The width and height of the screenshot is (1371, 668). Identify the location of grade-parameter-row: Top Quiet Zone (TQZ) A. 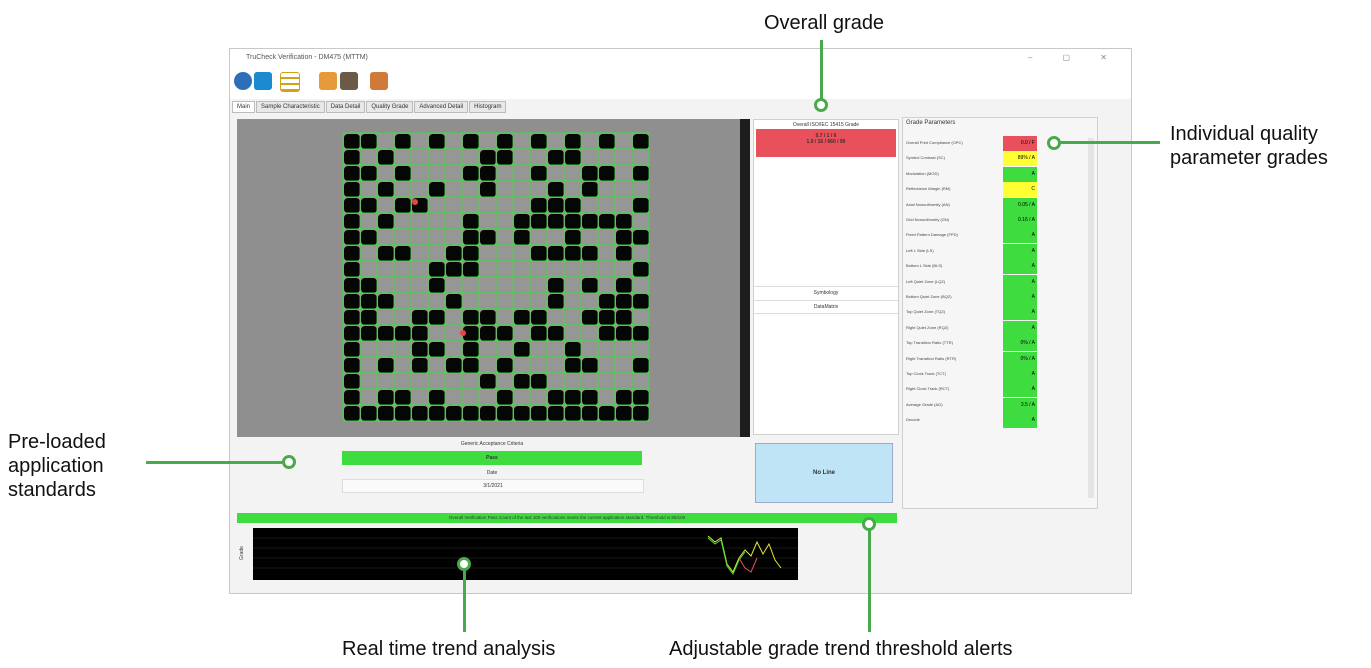
(978, 313).